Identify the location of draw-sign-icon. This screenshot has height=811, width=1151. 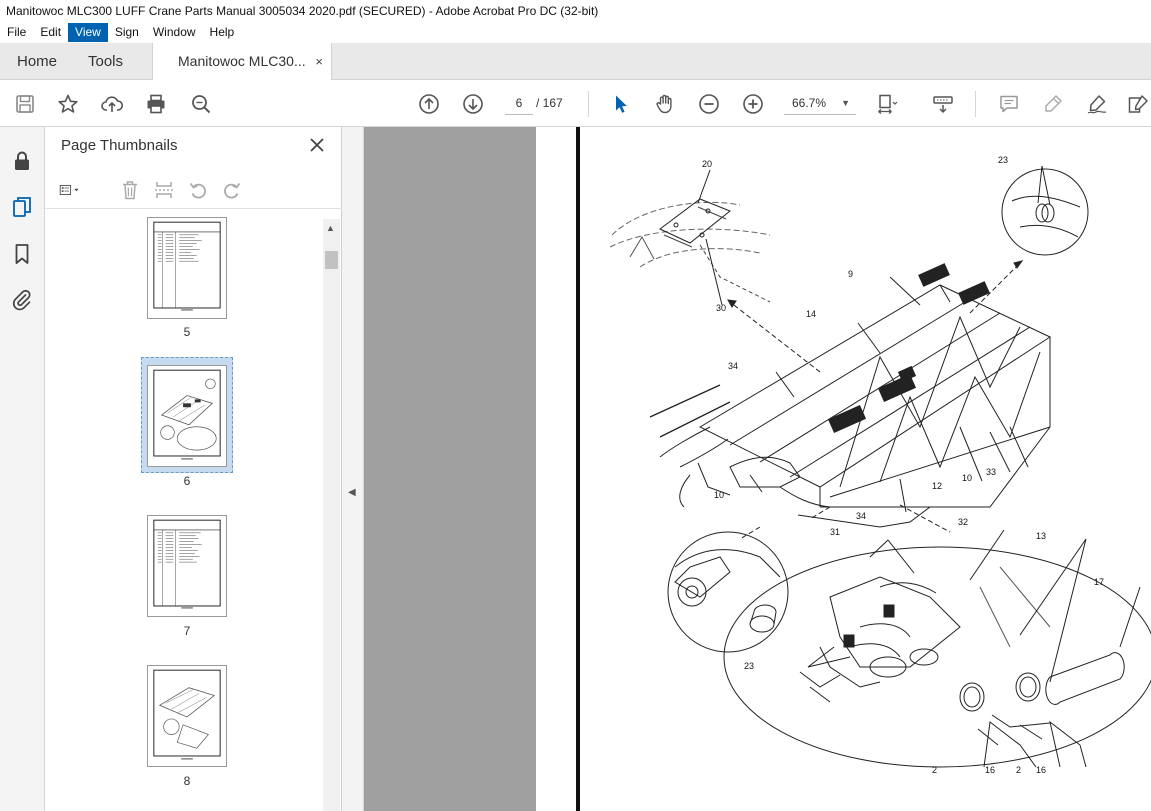
(1097, 104).